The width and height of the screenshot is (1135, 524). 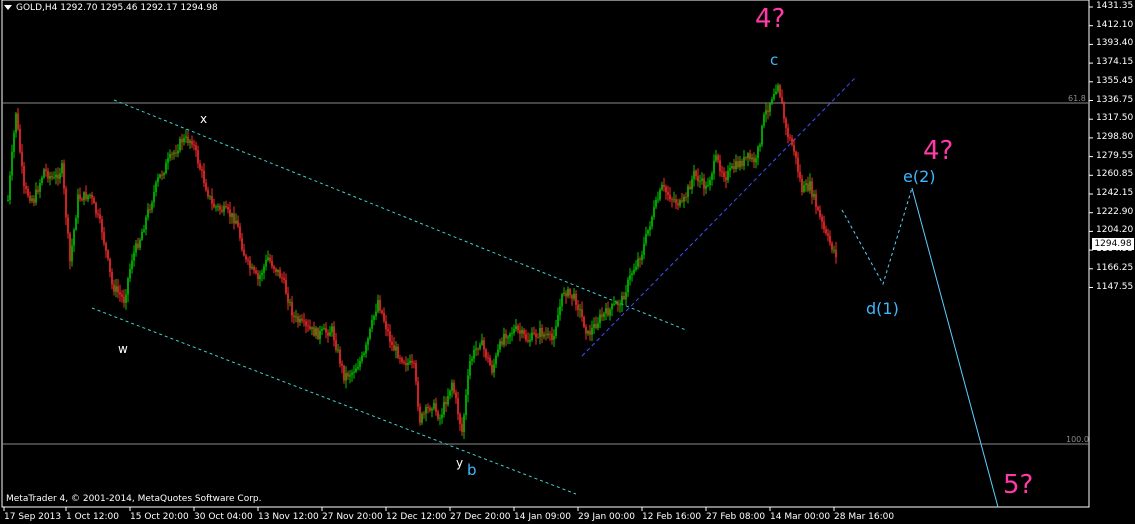 I want to click on time-axis-label: 27 Feb 08:00, so click(x=736, y=517).